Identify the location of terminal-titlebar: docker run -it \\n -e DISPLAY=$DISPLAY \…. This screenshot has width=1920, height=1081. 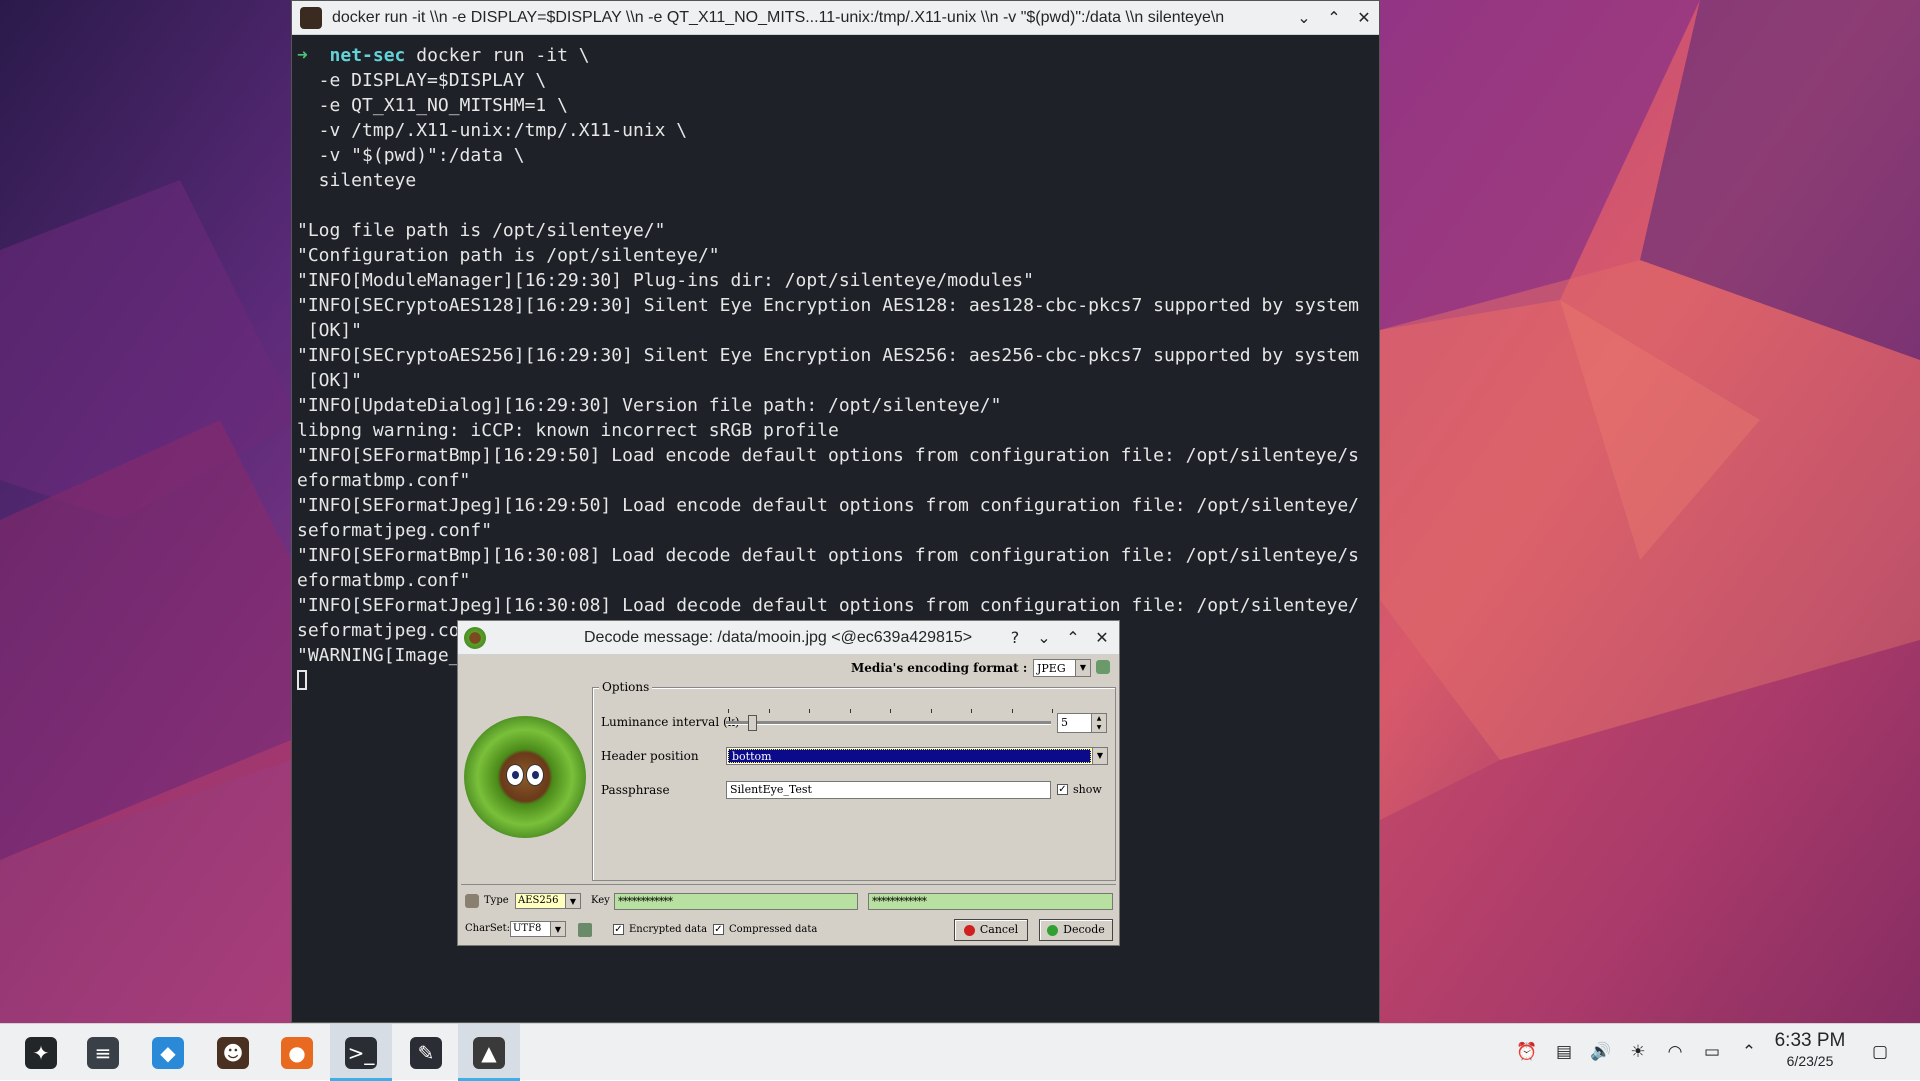
(835, 18).